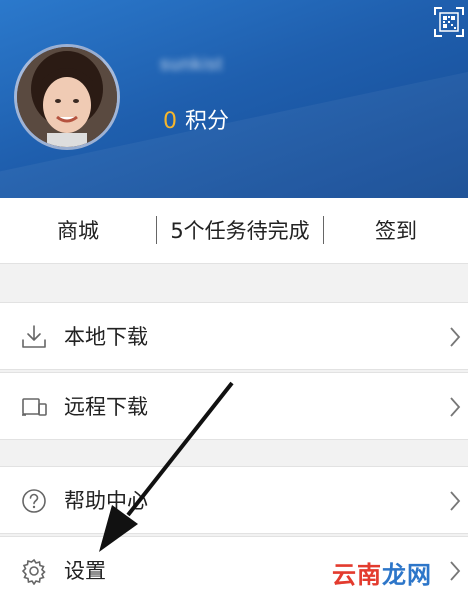 The height and width of the screenshot is (600, 468). What do you see at coordinates (106, 501) in the screenshot?
I see `menu-item-label: 帮助中心` at bounding box center [106, 501].